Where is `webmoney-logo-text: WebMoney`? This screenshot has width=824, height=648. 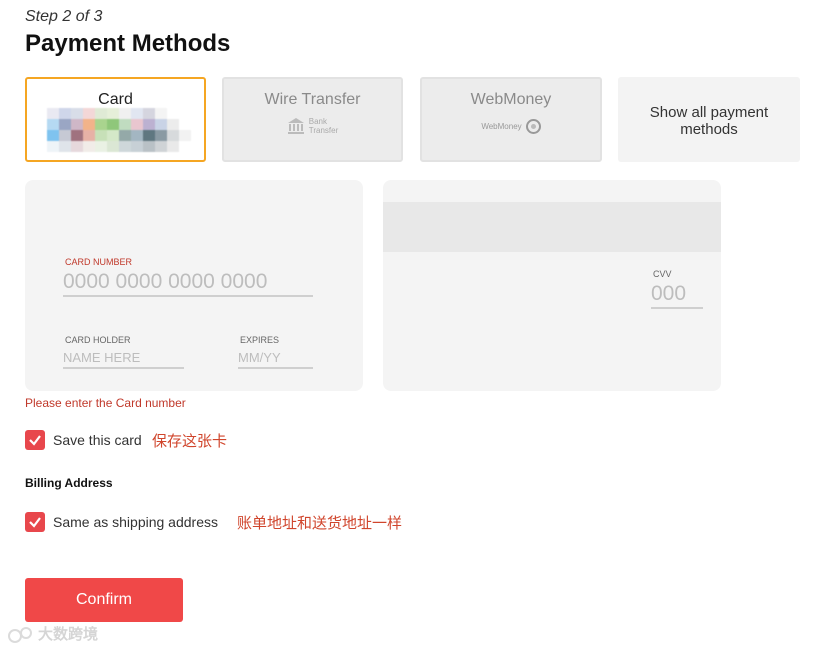
webmoney-logo-text: WebMoney is located at coordinates (501, 126).